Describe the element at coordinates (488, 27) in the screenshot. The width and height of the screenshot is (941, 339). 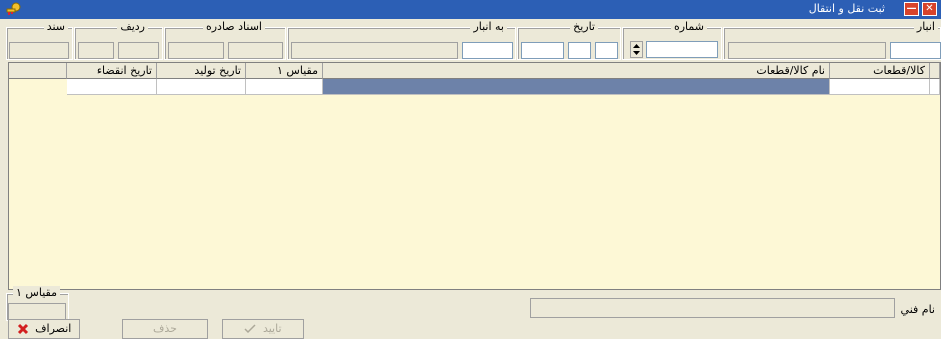
I see `be-anbar-label: به انبار` at that location.